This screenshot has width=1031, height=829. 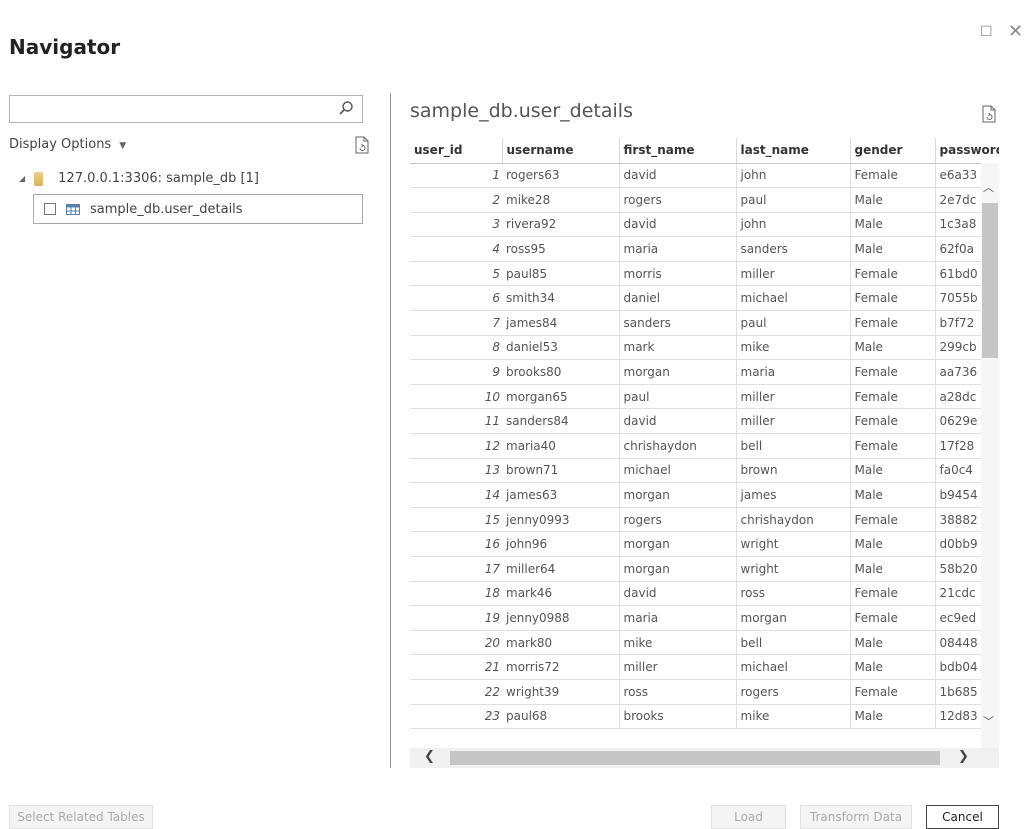 I want to click on table-cell: mike28, so click(x=561, y=200).